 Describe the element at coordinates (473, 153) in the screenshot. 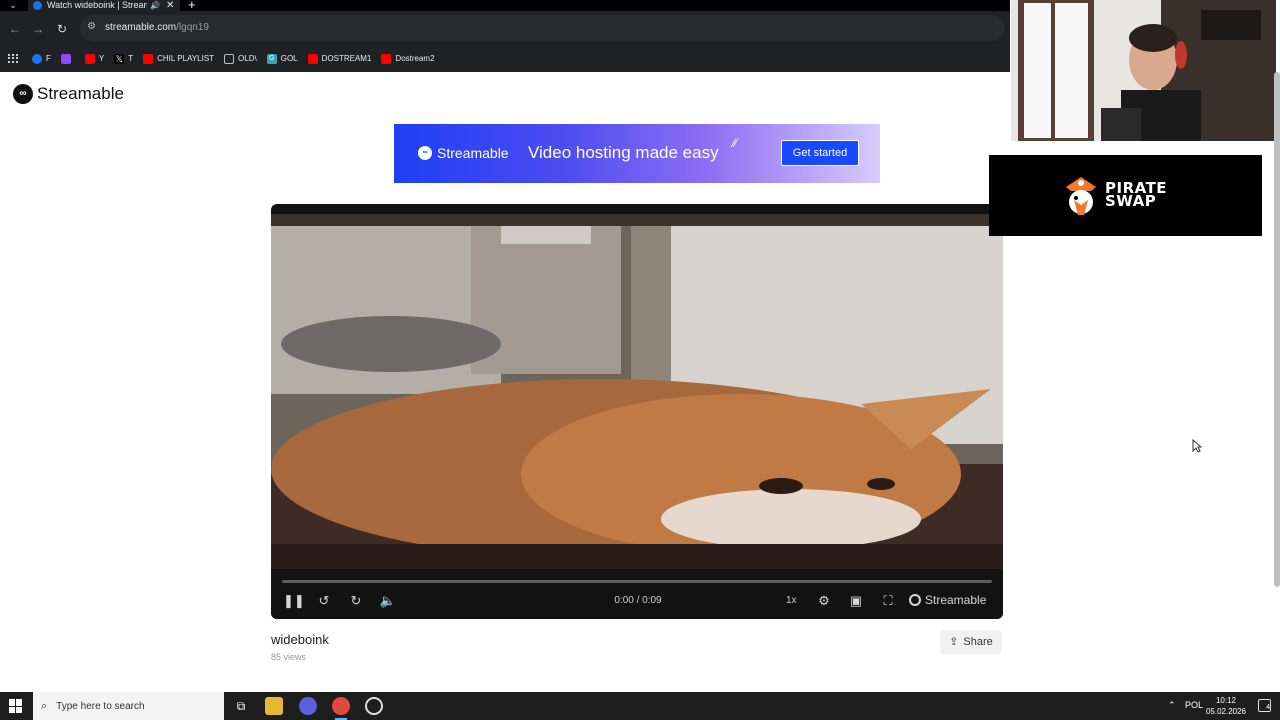

I see `banner-brand: Streamable` at that location.